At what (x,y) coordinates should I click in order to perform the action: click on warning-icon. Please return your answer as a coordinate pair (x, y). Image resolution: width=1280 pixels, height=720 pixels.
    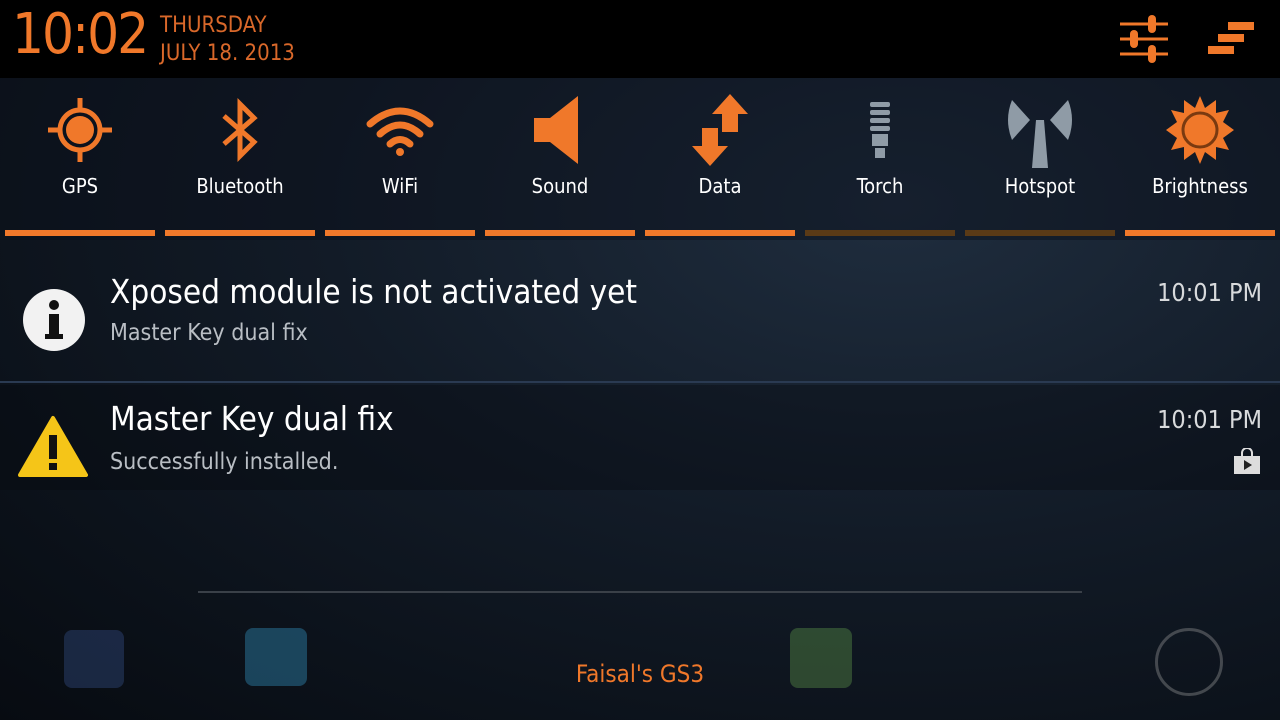
    Looking at the image, I should click on (53, 446).